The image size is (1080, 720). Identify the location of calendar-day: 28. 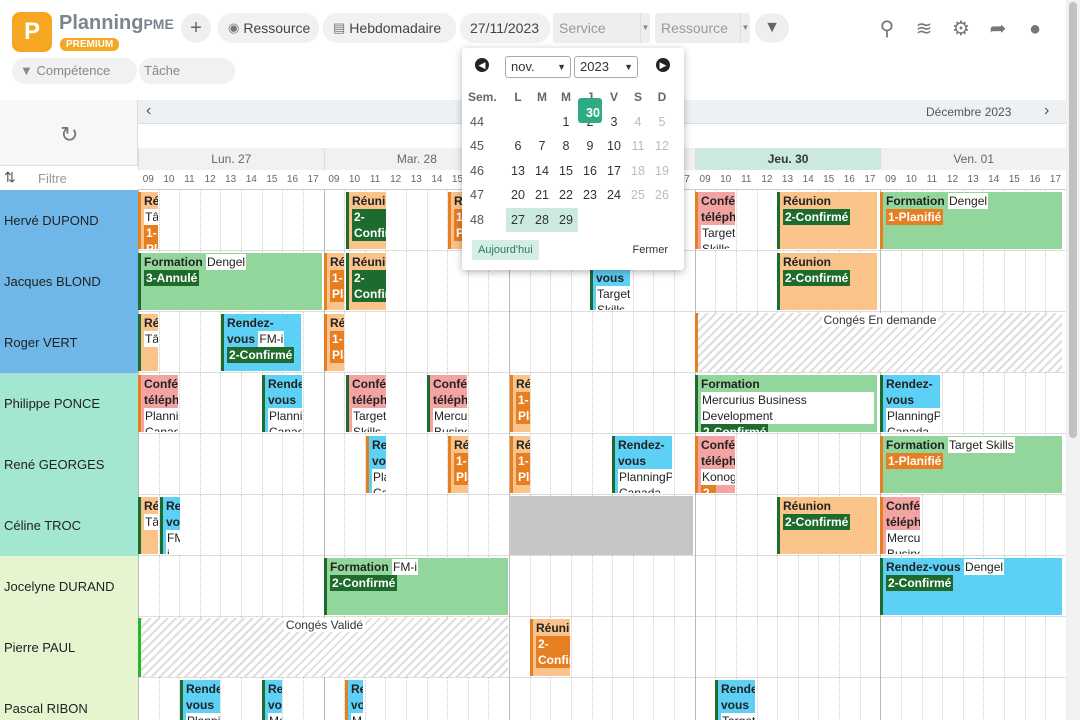
(542, 219).